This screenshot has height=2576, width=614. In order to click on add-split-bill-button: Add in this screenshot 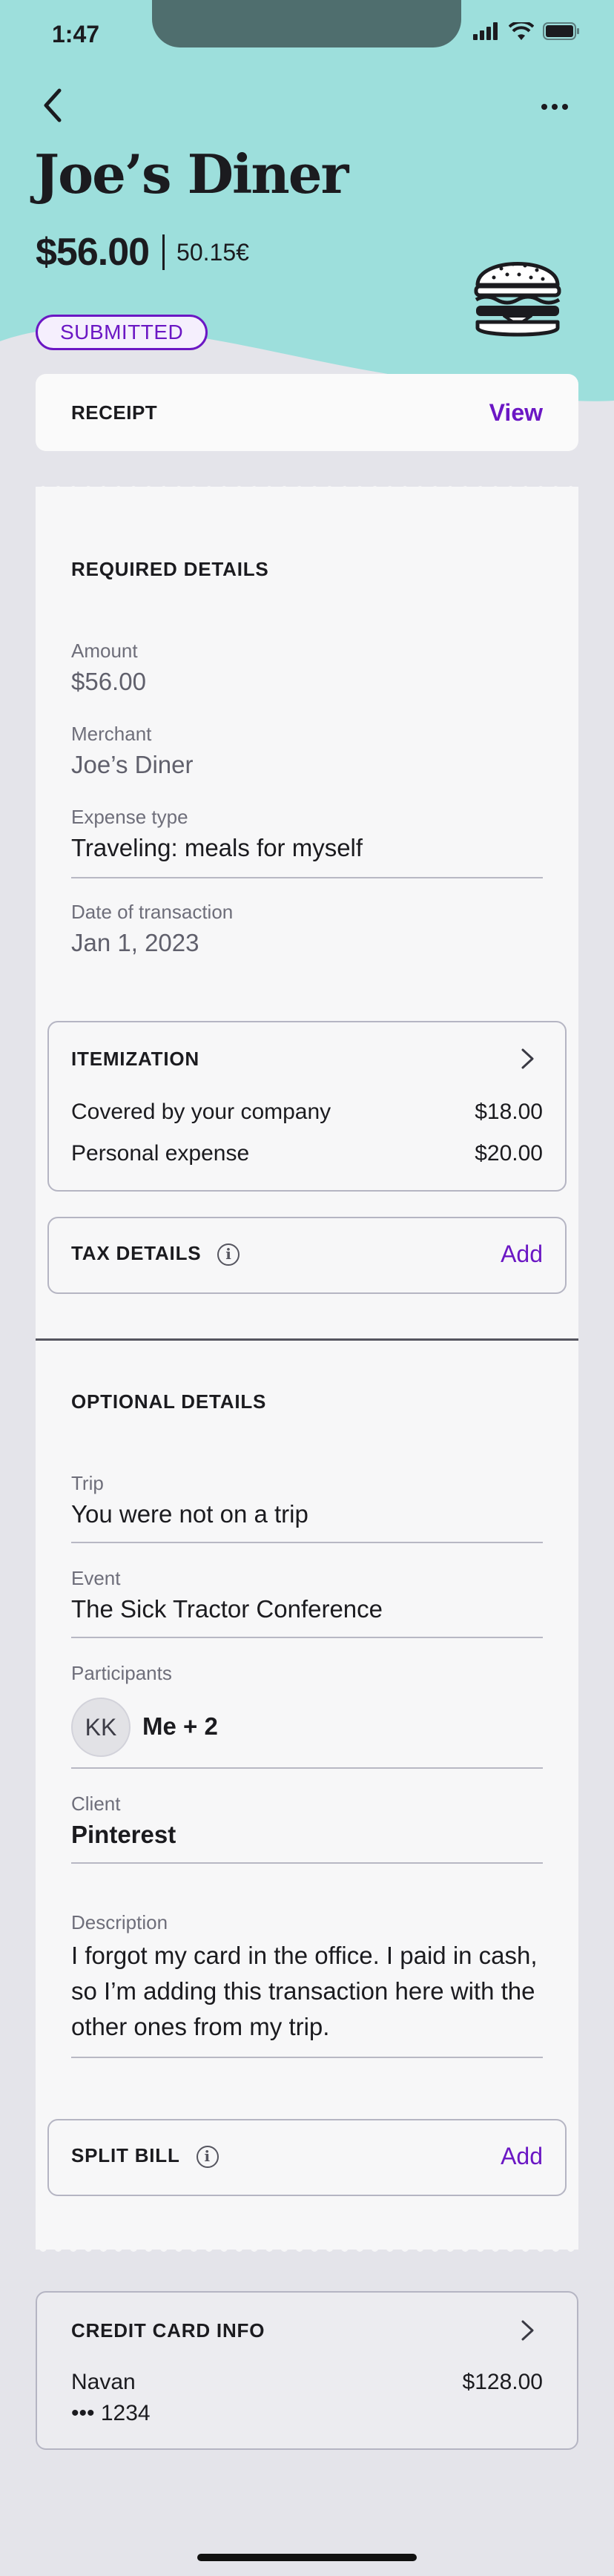, I will do `click(522, 2156)`.